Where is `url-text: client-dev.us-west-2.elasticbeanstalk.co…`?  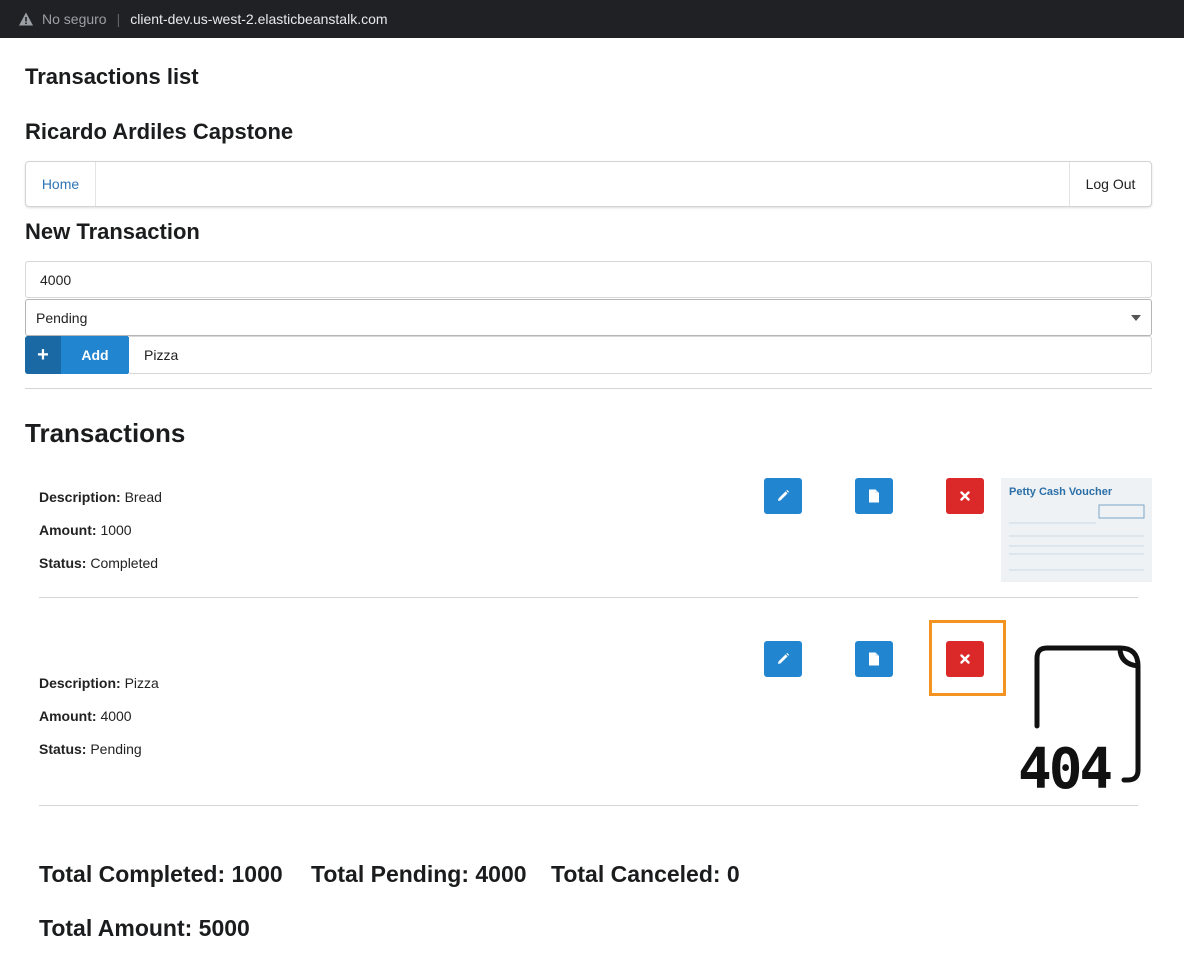
url-text: client-dev.us-west-2.elasticbeanstalk.co… is located at coordinates (258, 19).